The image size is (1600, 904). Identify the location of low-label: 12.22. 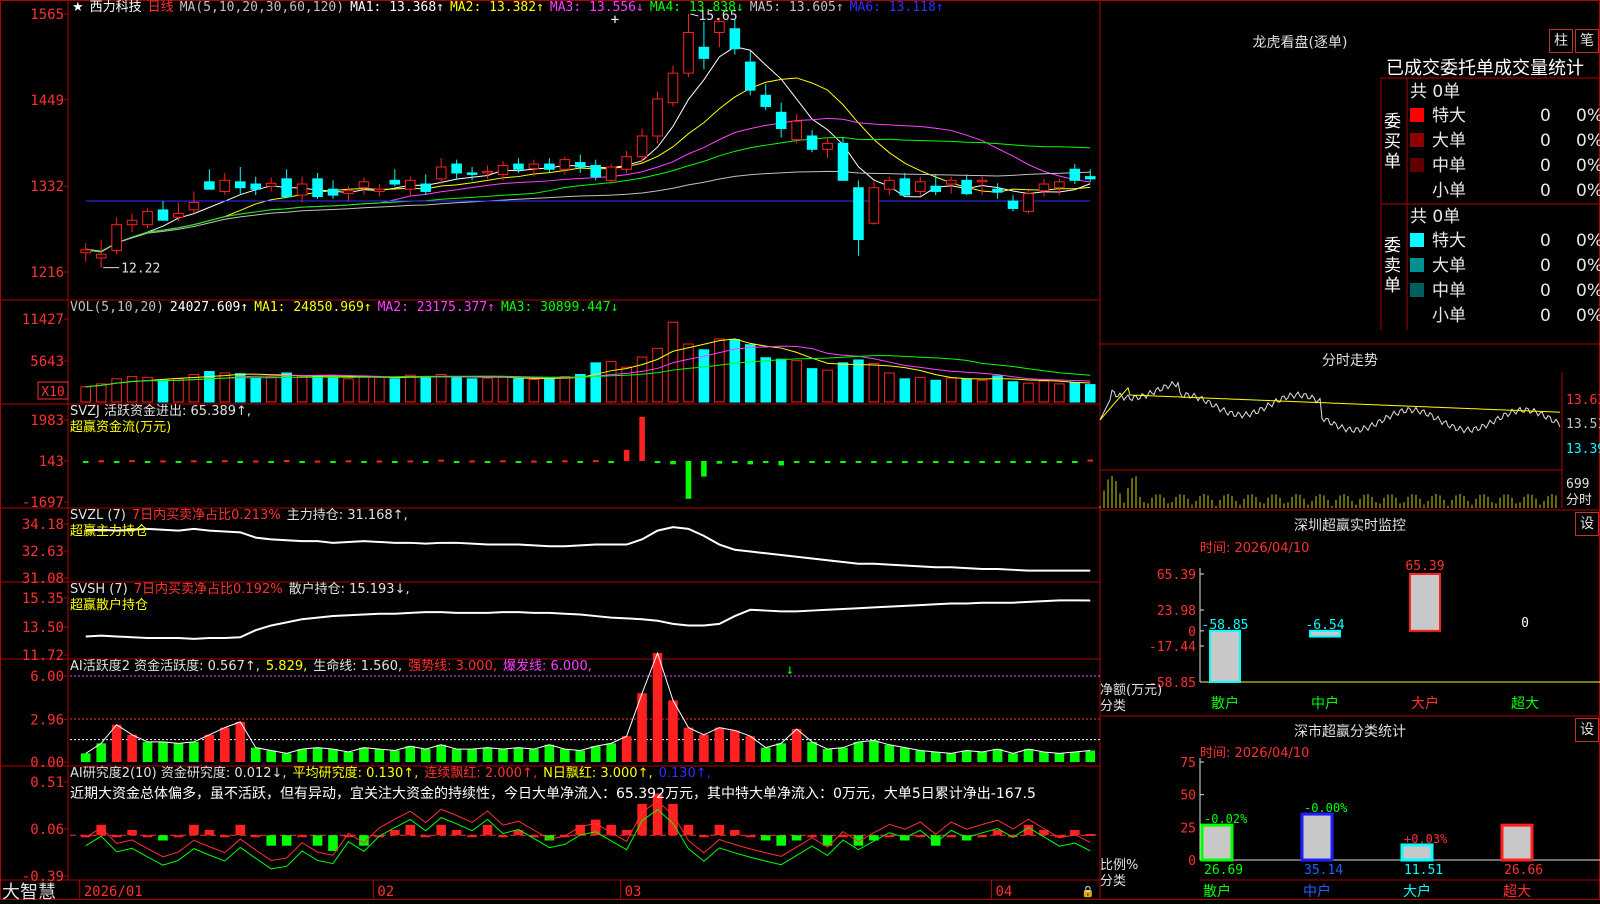
(140, 269).